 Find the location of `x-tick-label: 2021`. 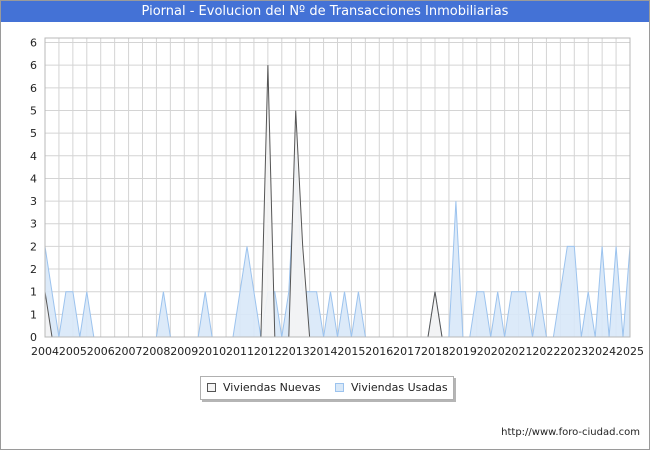

x-tick-label: 2021 is located at coordinates (519, 351).